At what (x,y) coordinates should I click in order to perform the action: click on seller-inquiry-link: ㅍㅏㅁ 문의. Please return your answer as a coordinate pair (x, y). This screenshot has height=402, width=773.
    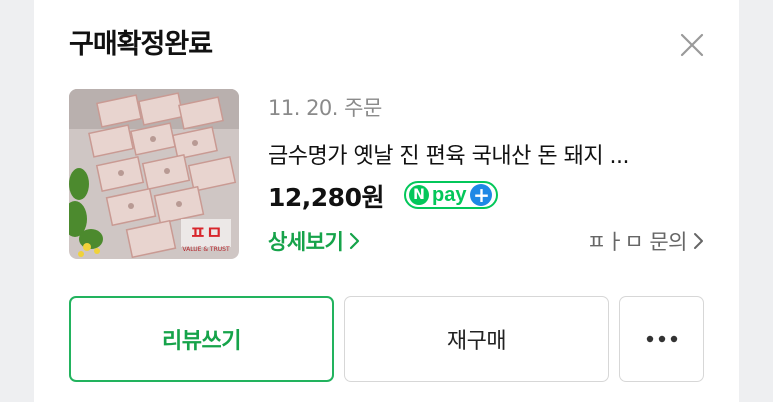
    Looking at the image, I should click on (646, 241).